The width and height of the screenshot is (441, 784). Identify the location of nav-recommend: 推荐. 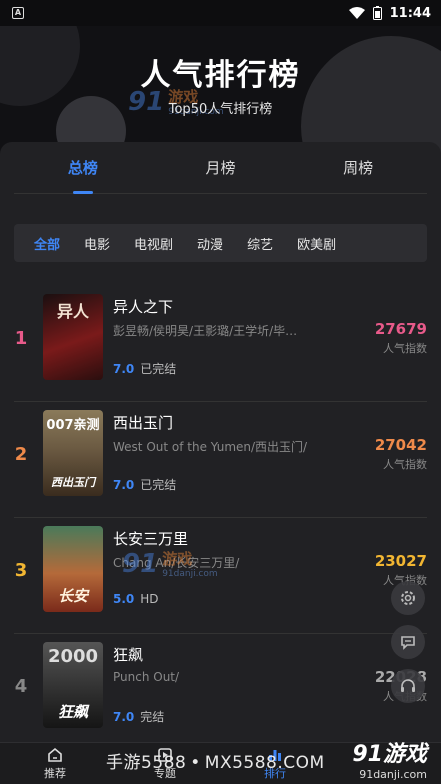
(55, 763).